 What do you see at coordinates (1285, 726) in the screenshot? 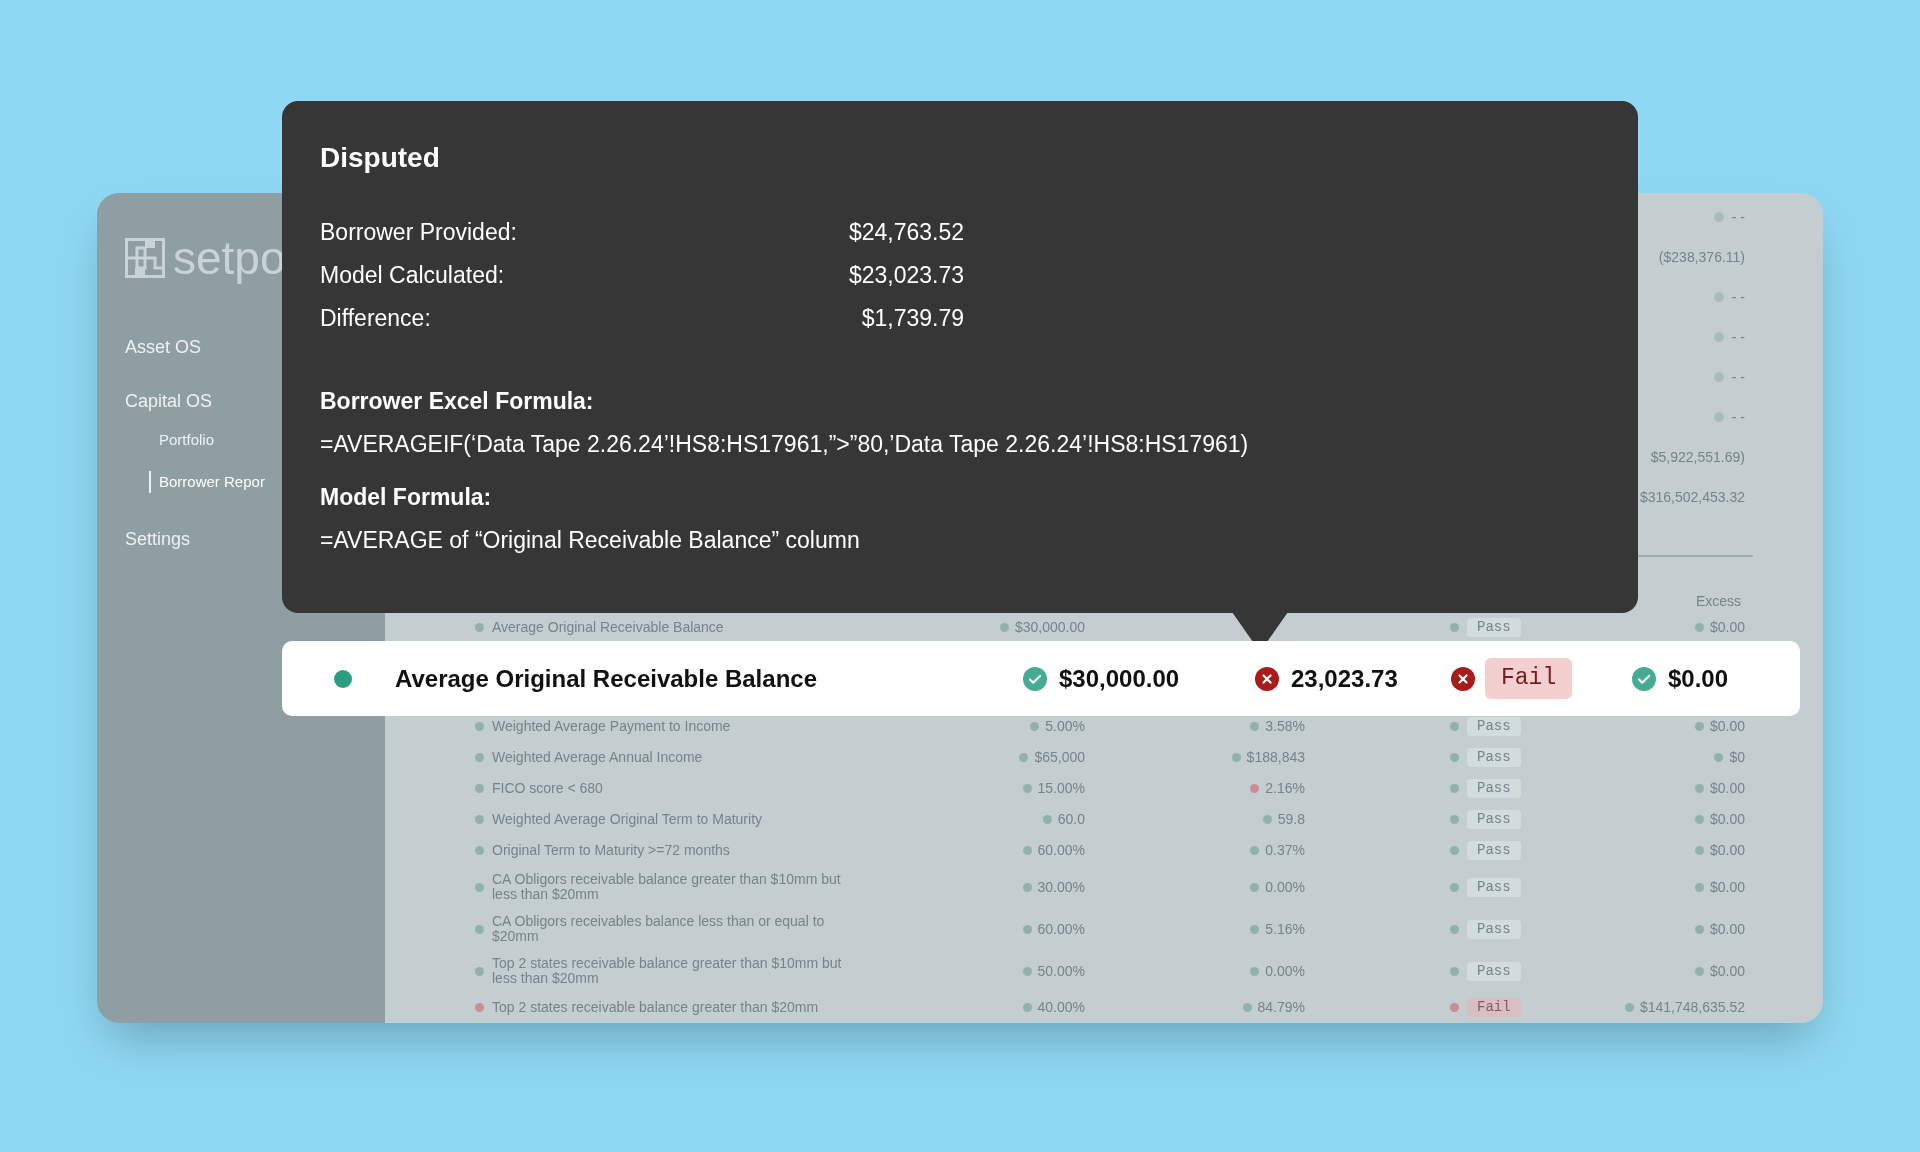
I see `table-cell: 3.58%` at bounding box center [1285, 726].